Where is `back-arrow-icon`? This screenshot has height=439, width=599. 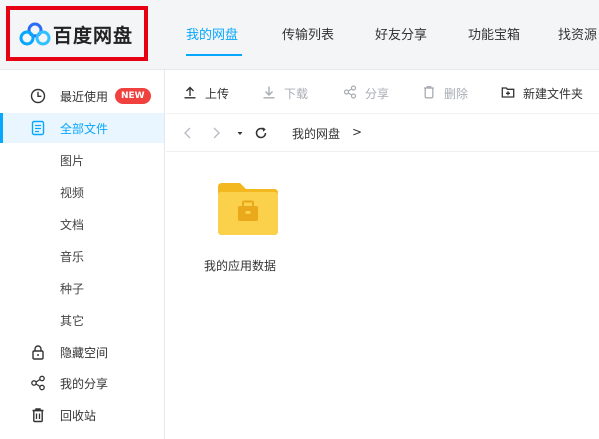 back-arrow-icon is located at coordinates (188, 133).